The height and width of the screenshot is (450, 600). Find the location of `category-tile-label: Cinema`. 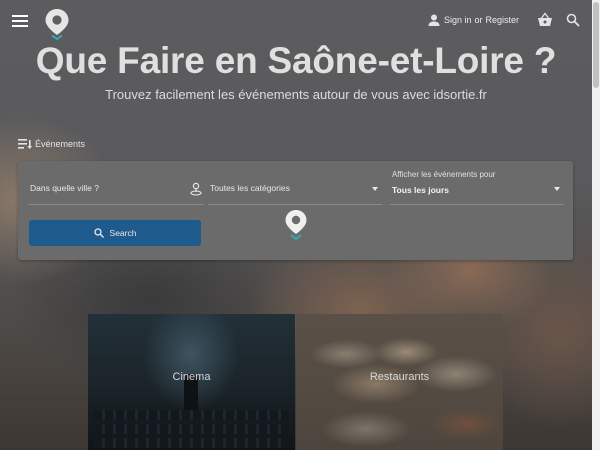

category-tile-label: Cinema is located at coordinates (191, 377).